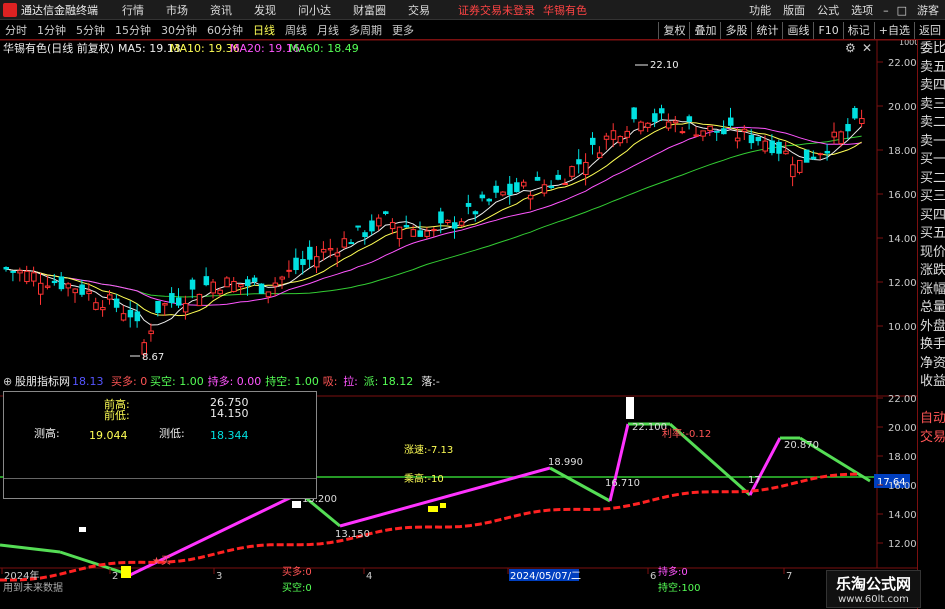 The image size is (945, 609). Describe the element at coordinates (797, 30) in the screenshot. I see `tool-huaxian: 画线` at that location.